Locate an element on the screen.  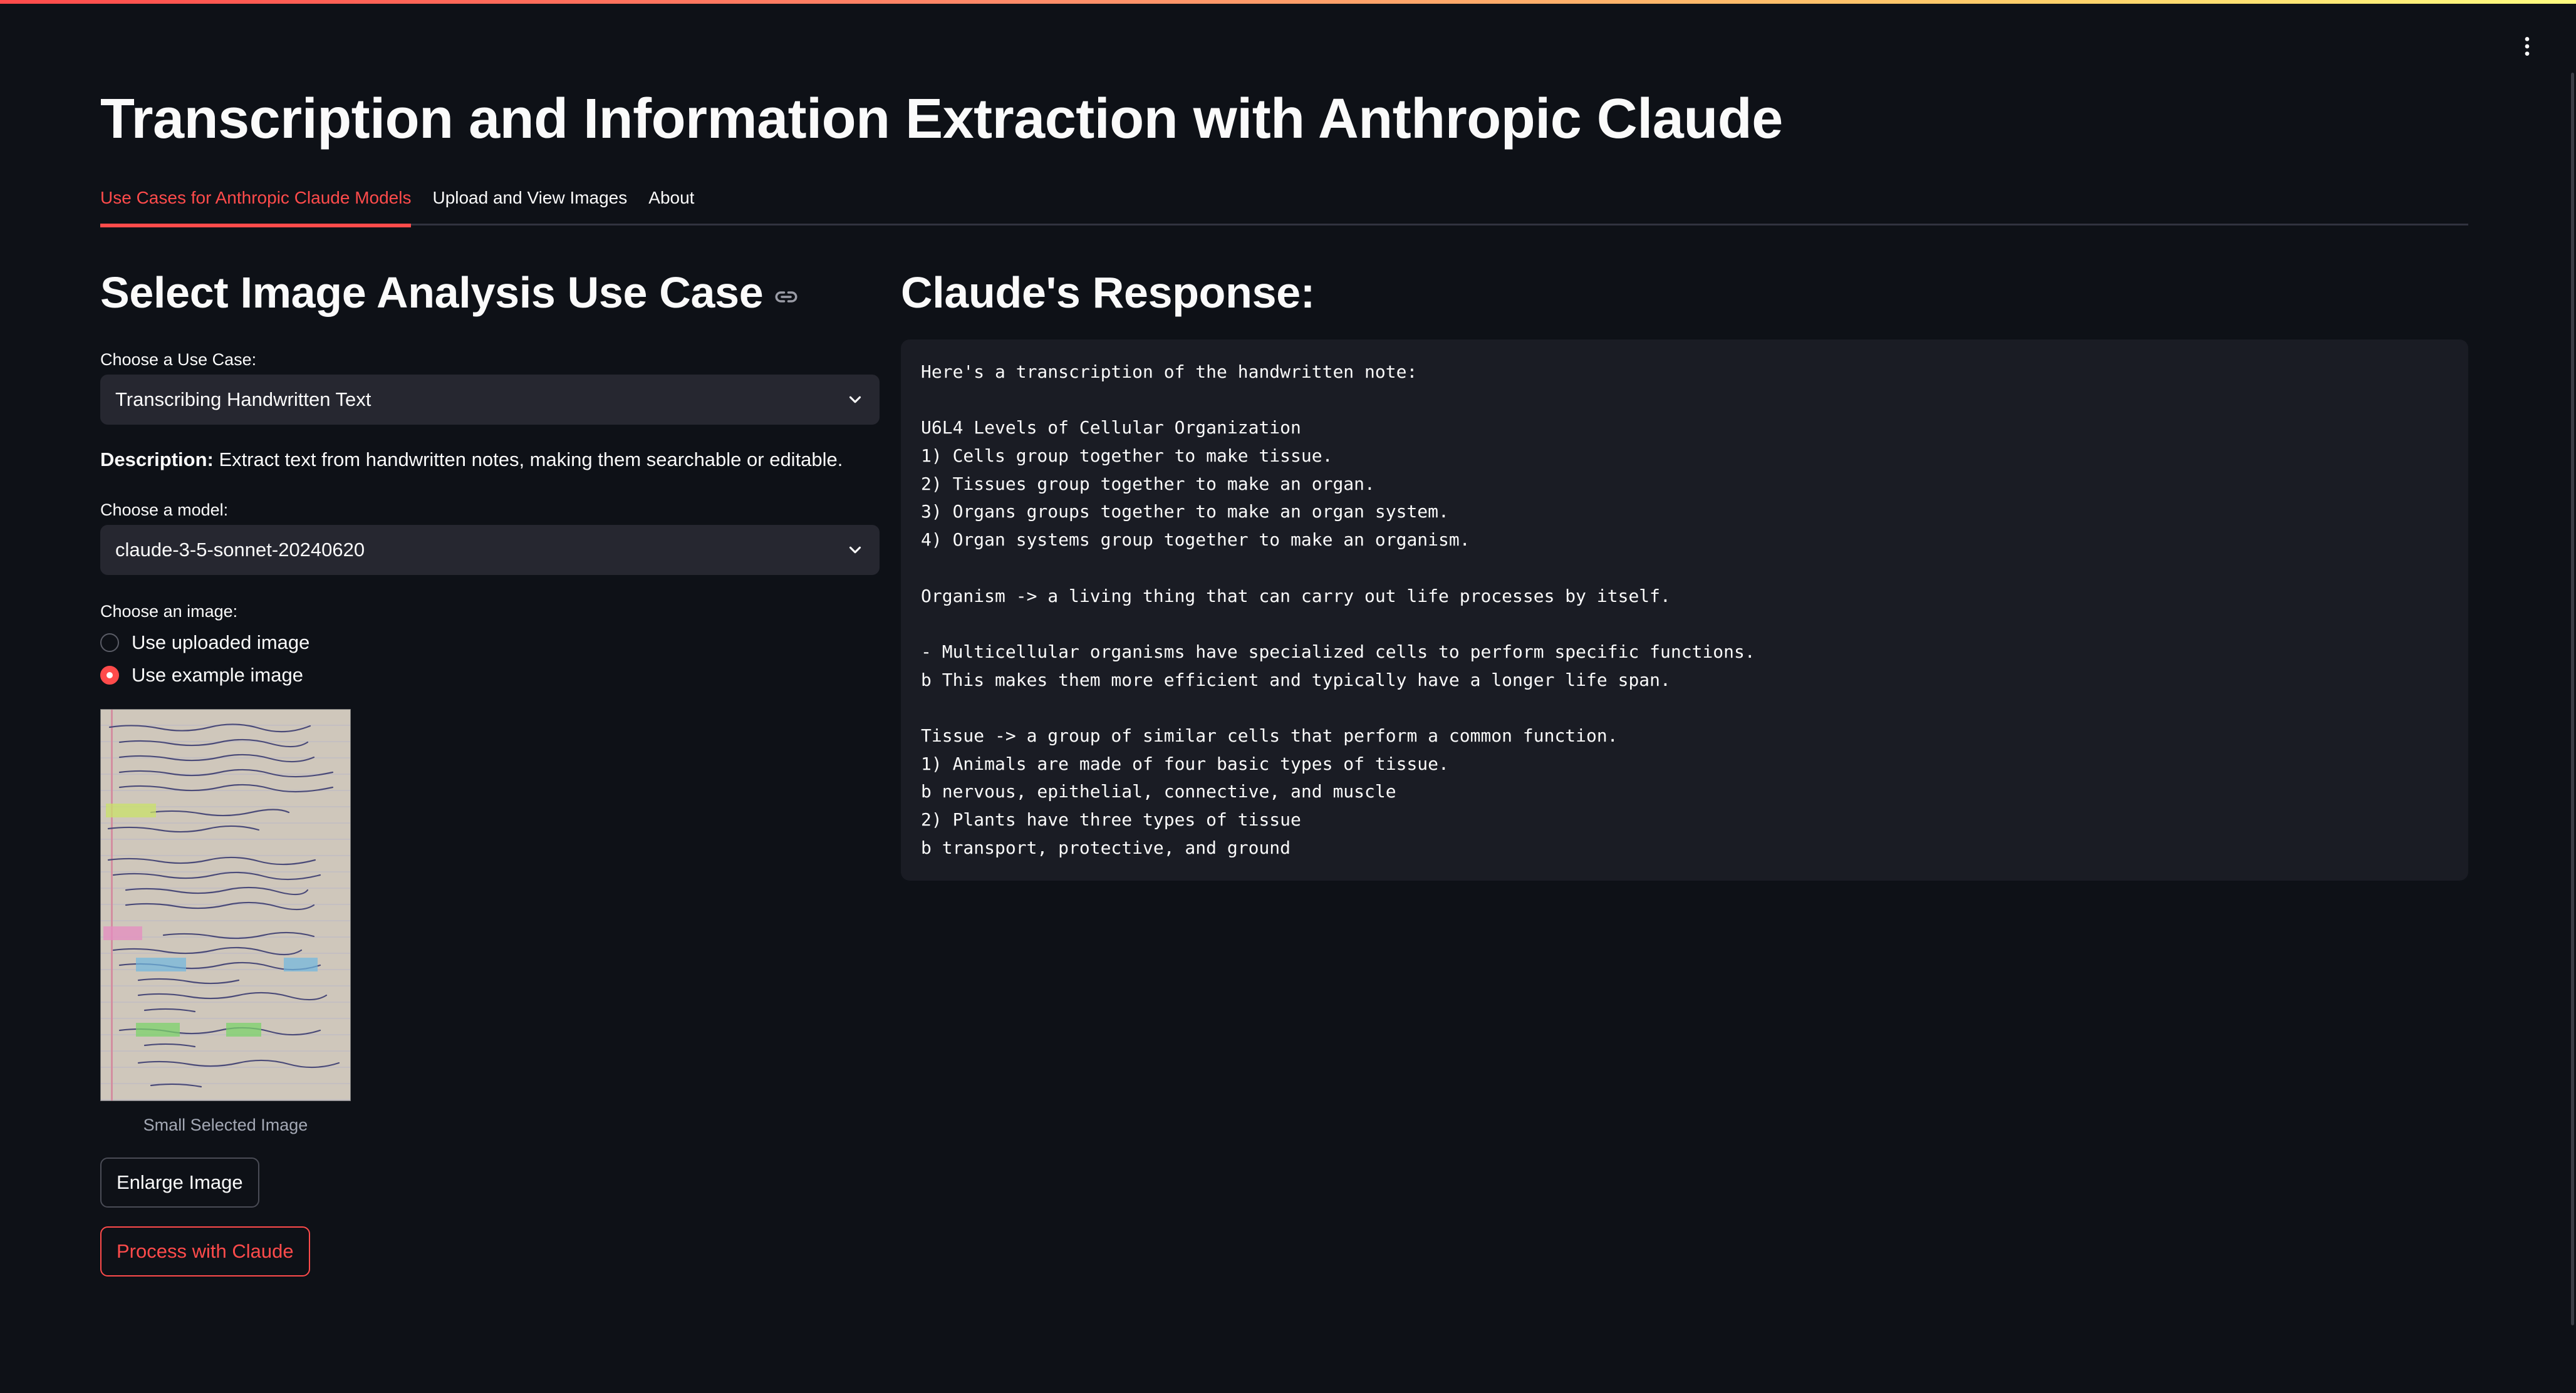
use-case-heading-text: Select Image Analysis Use Case is located at coordinates (432, 292).